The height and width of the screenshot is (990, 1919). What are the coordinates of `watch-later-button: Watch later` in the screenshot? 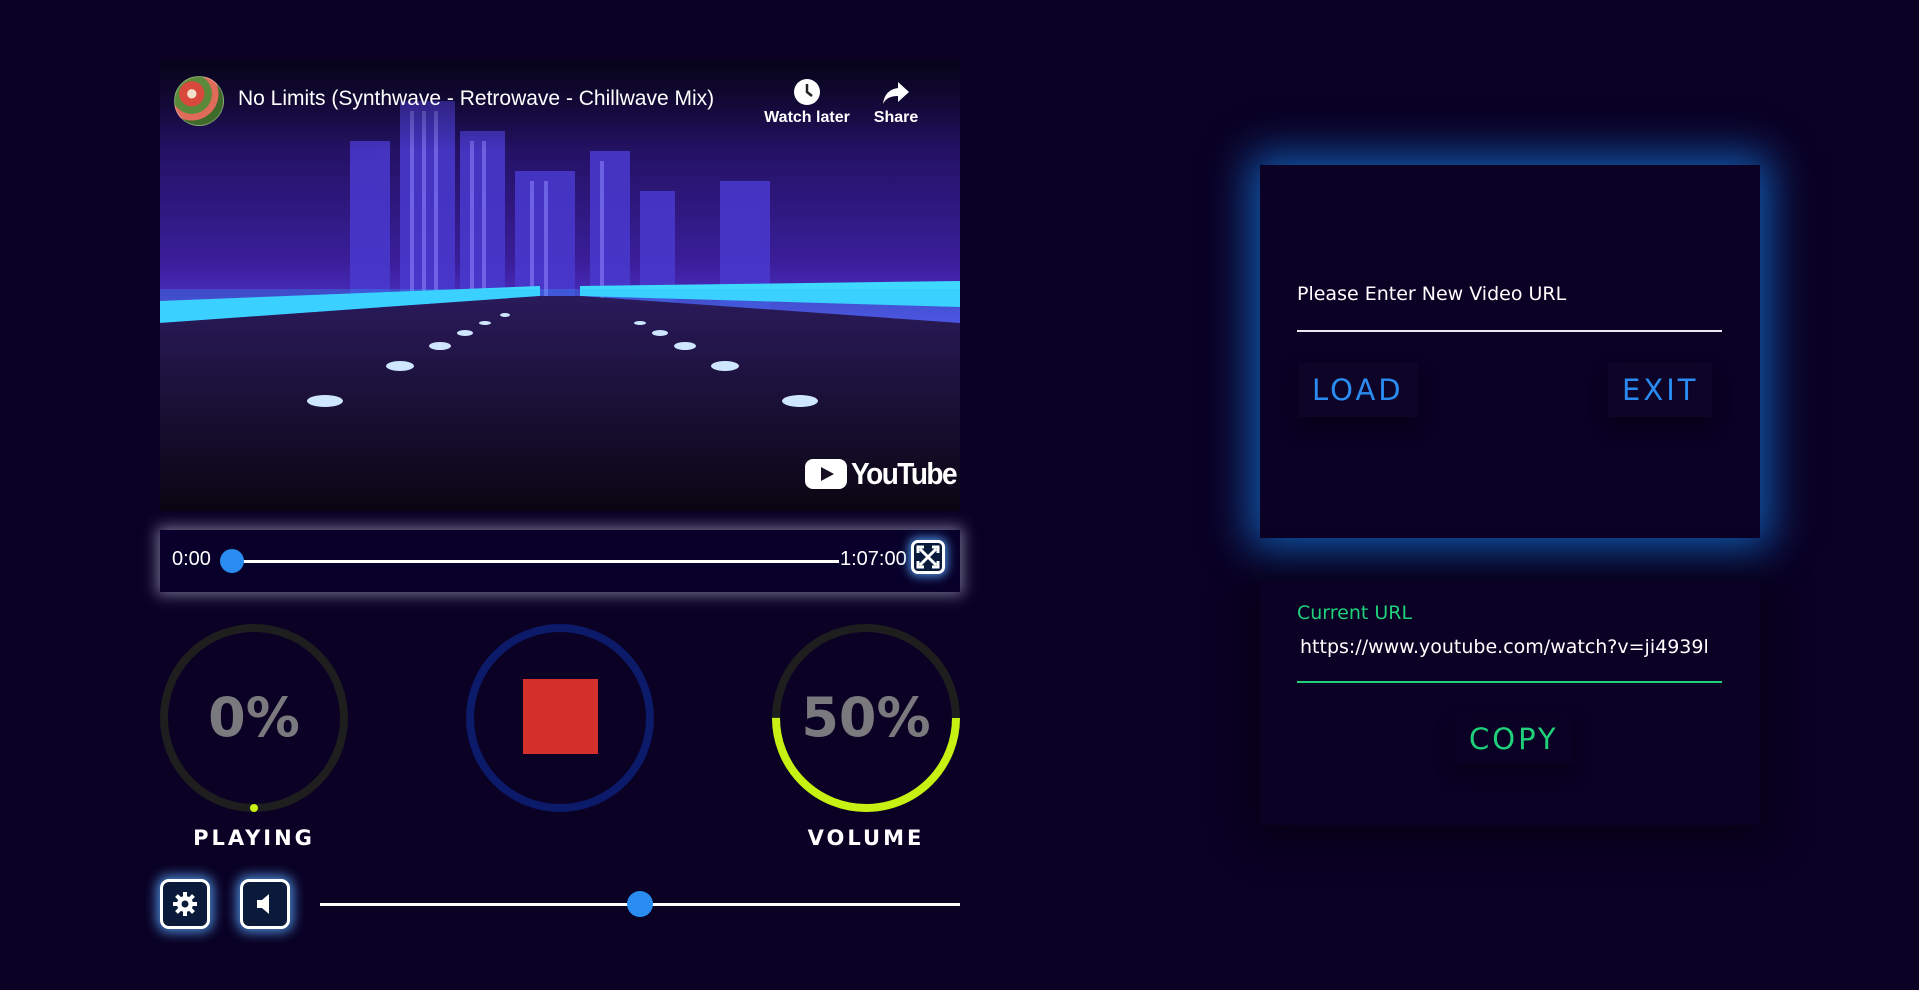 It's located at (807, 102).